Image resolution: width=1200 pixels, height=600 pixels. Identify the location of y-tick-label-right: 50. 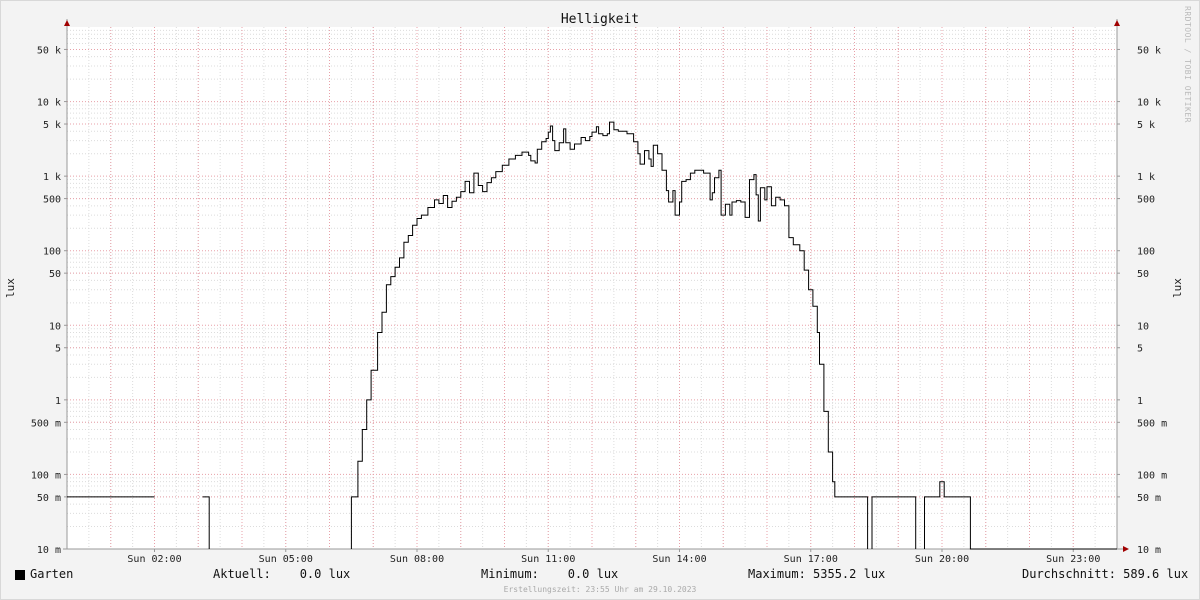
(1143, 274).